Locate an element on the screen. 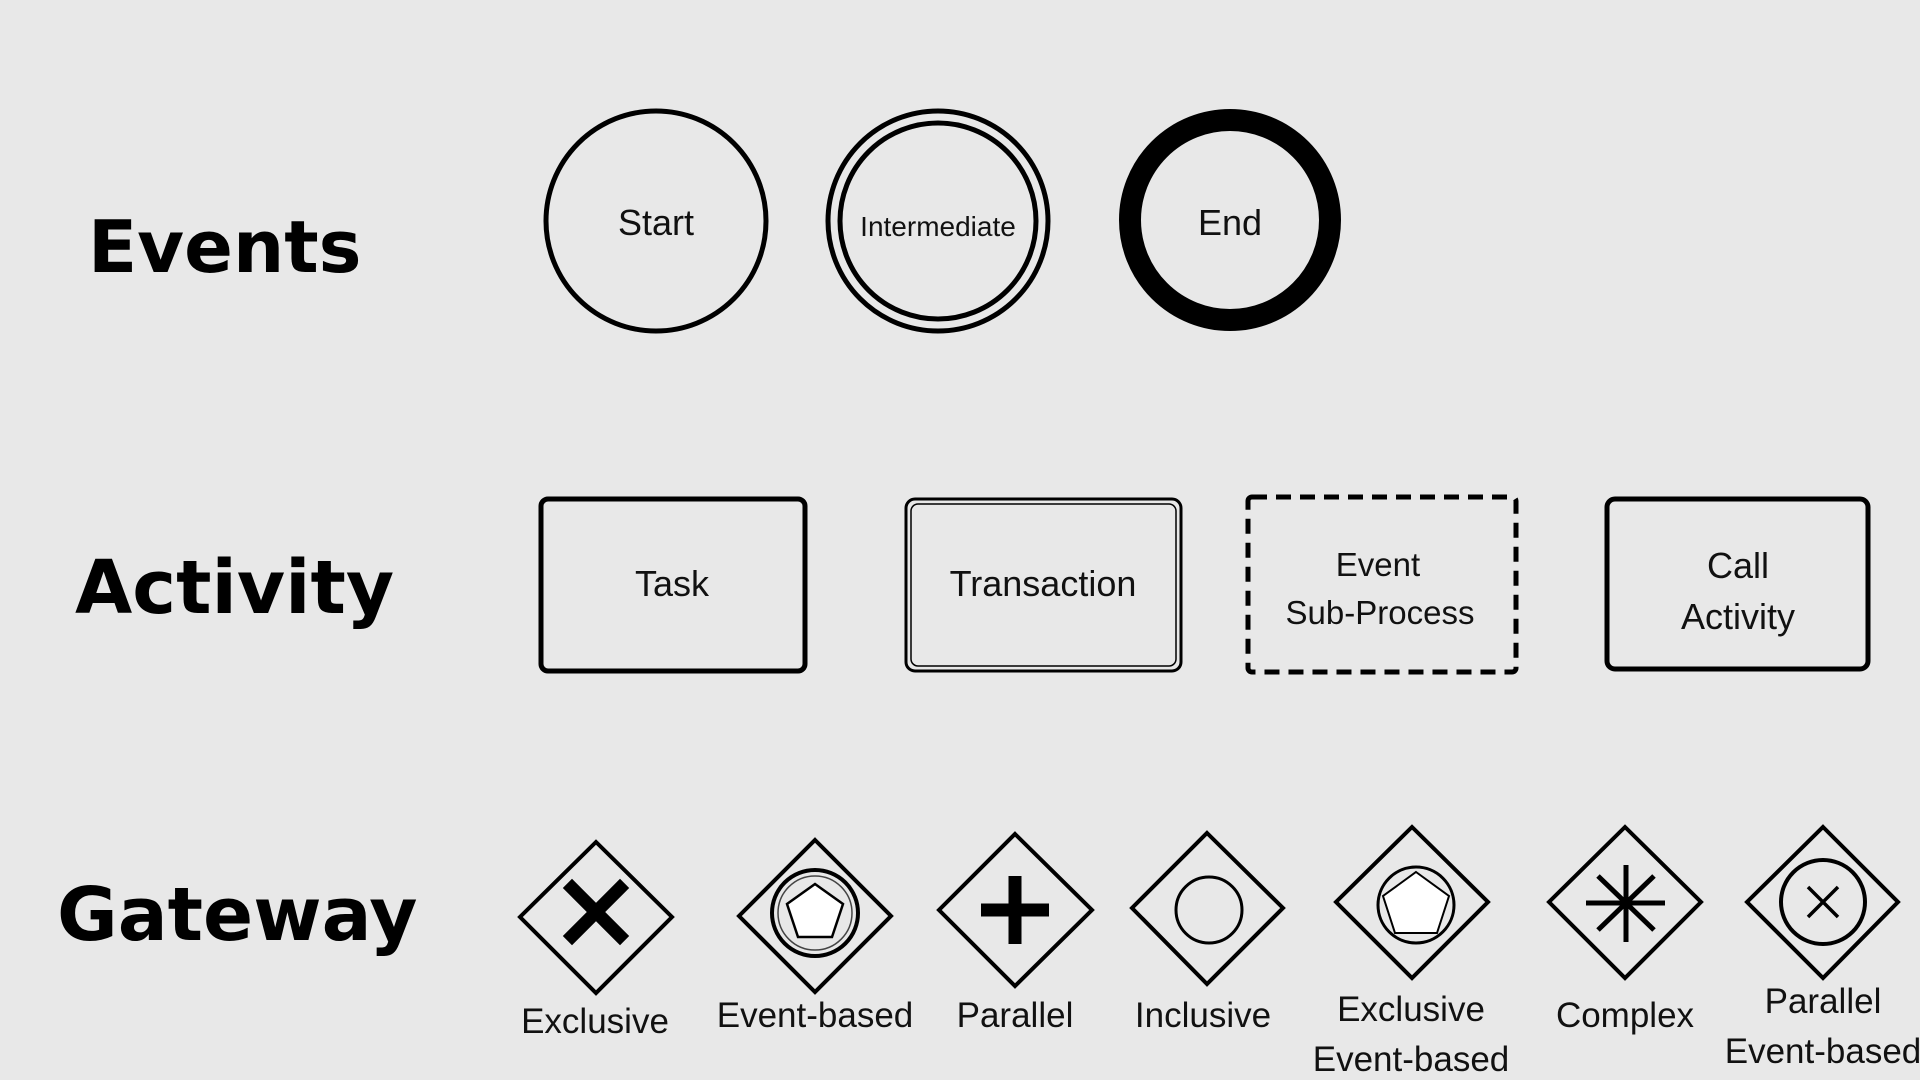 This screenshot has height=1080, width=1920. start-event-label: Start is located at coordinates (656, 222).